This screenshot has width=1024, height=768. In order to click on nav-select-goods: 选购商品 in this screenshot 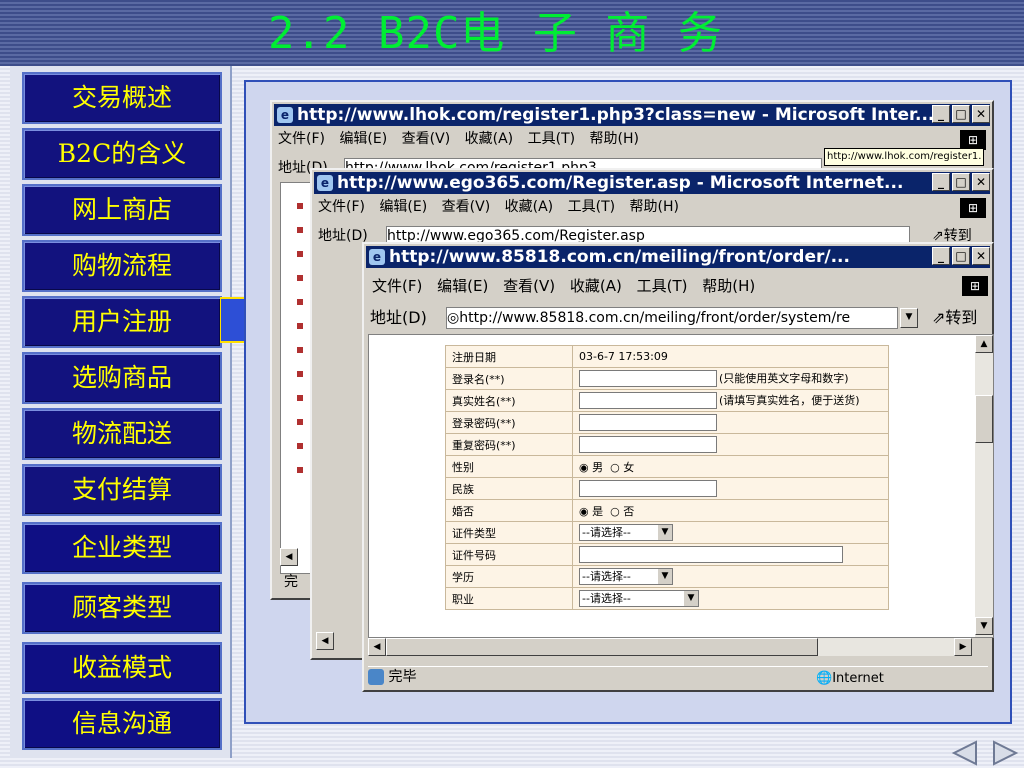, I will do `click(122, 378)`.